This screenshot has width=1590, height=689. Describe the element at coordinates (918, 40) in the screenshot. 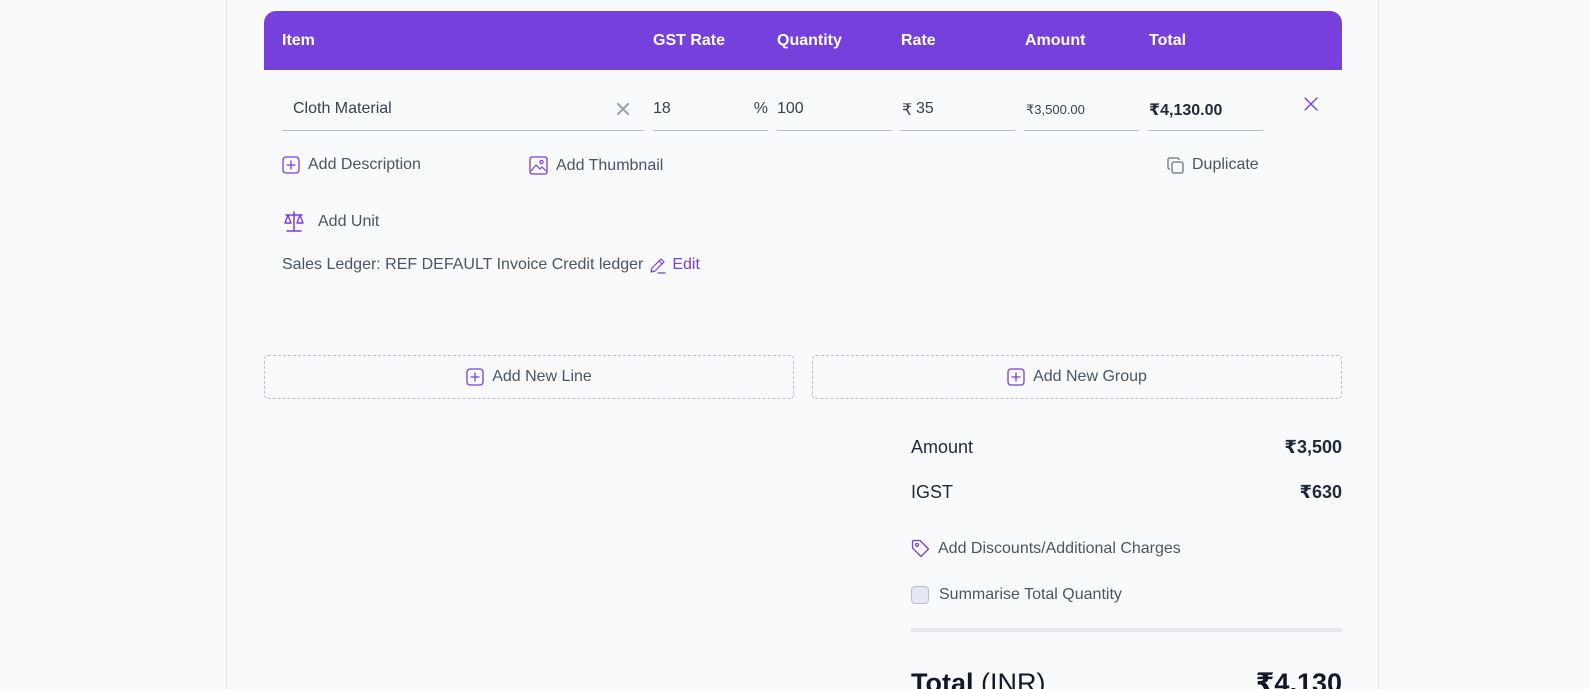

I see `header-rate: Rate` at that location.